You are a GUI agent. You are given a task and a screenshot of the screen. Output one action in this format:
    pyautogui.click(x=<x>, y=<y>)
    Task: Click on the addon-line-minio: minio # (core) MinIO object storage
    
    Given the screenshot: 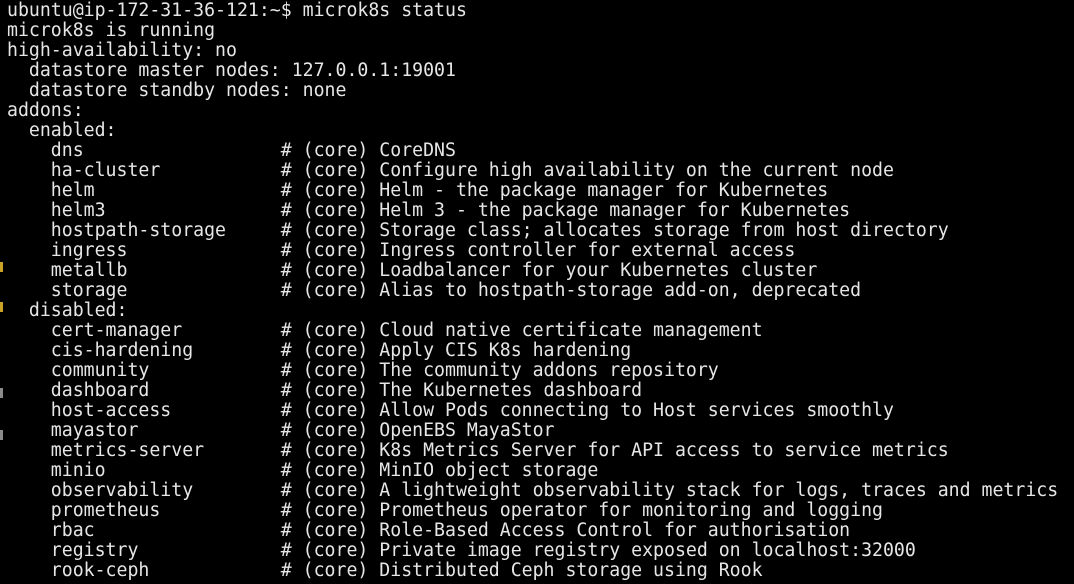 What is the action you would take?
    pyautogui.click(x=303, y=471)
    